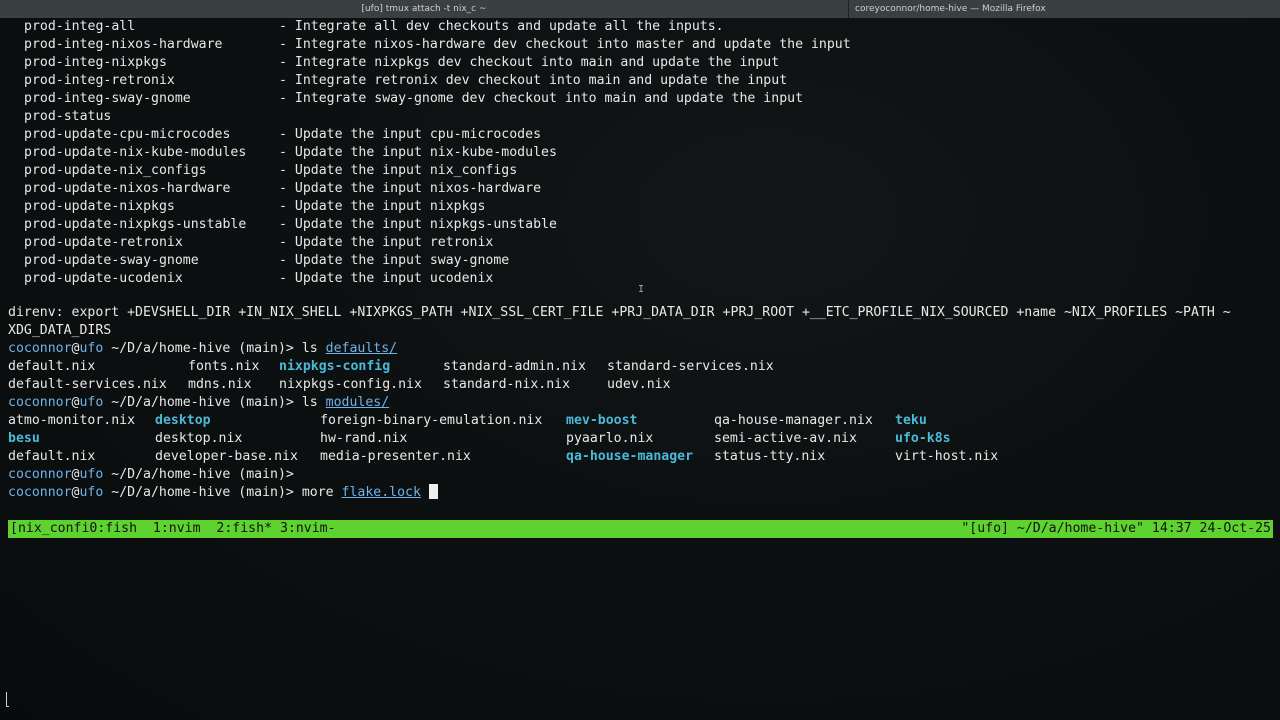 The image size is (1280, 720). Describe the element at coordinates (321, 492) in the screenshot. I see `command: more` at that location.